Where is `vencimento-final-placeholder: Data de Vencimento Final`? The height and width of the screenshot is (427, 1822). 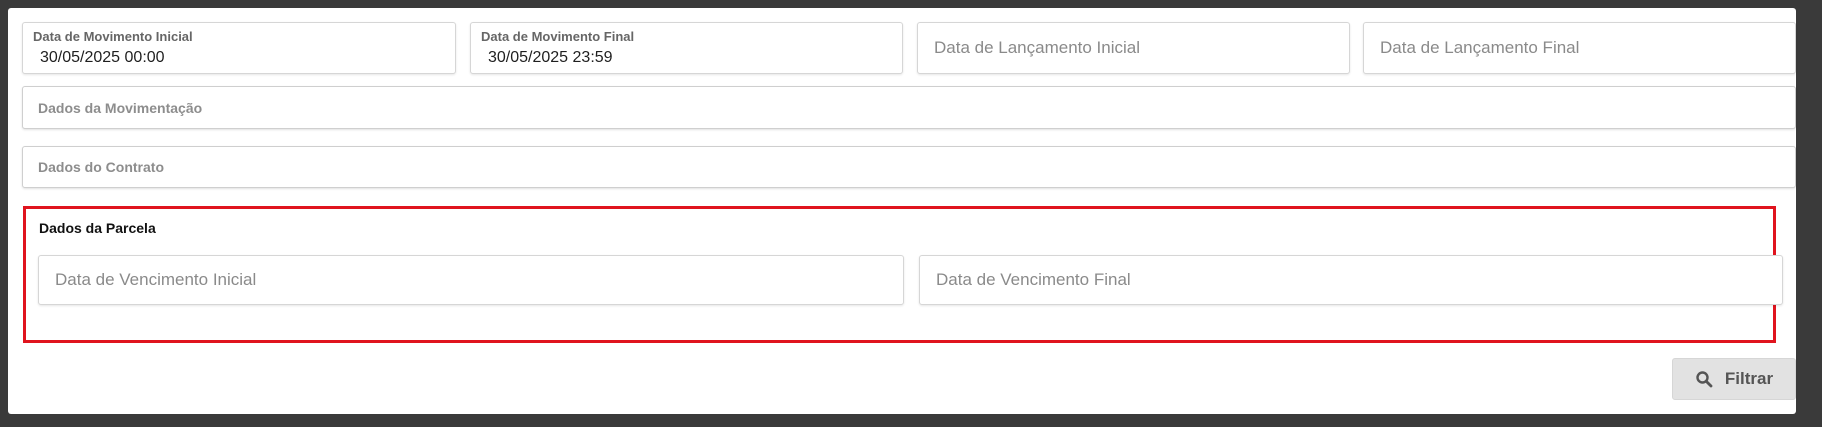 vencimento-final-placeholder: Data de Vencimento Final is located at coordinates (1033, 279).